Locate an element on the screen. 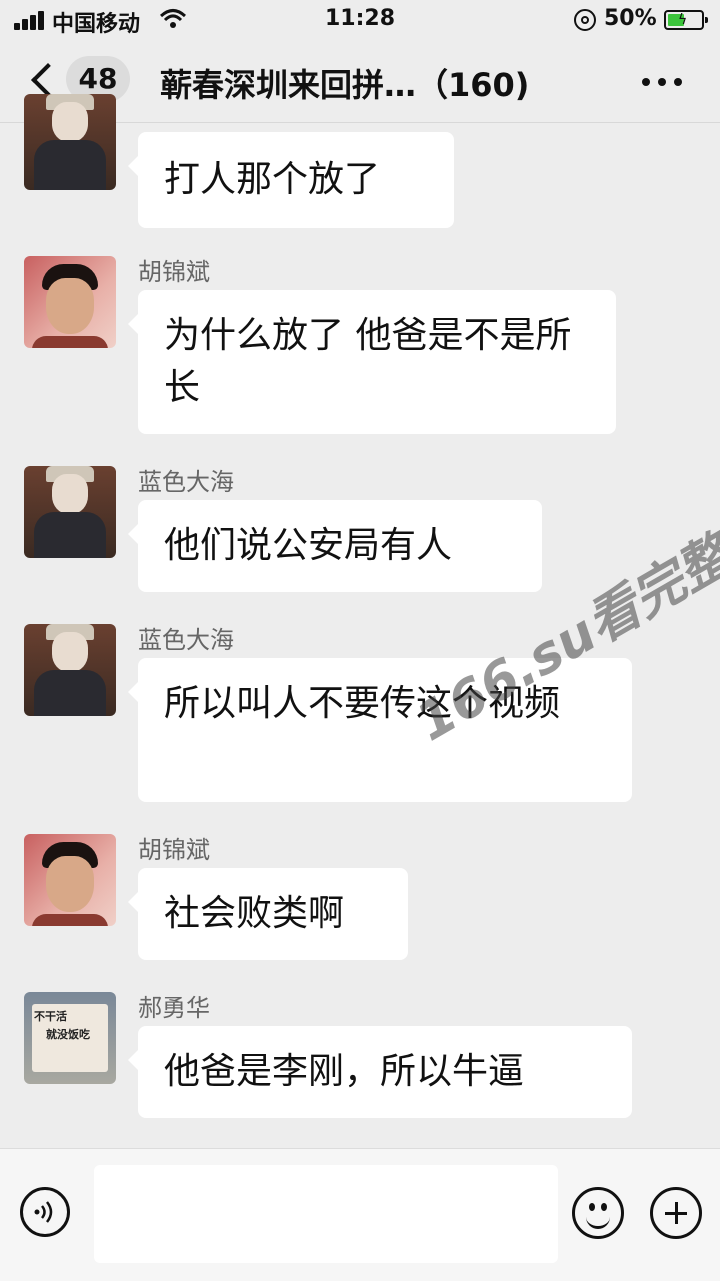 This screenshot has width=720, height=1281. more-icon is located at coordinates (663, 82).